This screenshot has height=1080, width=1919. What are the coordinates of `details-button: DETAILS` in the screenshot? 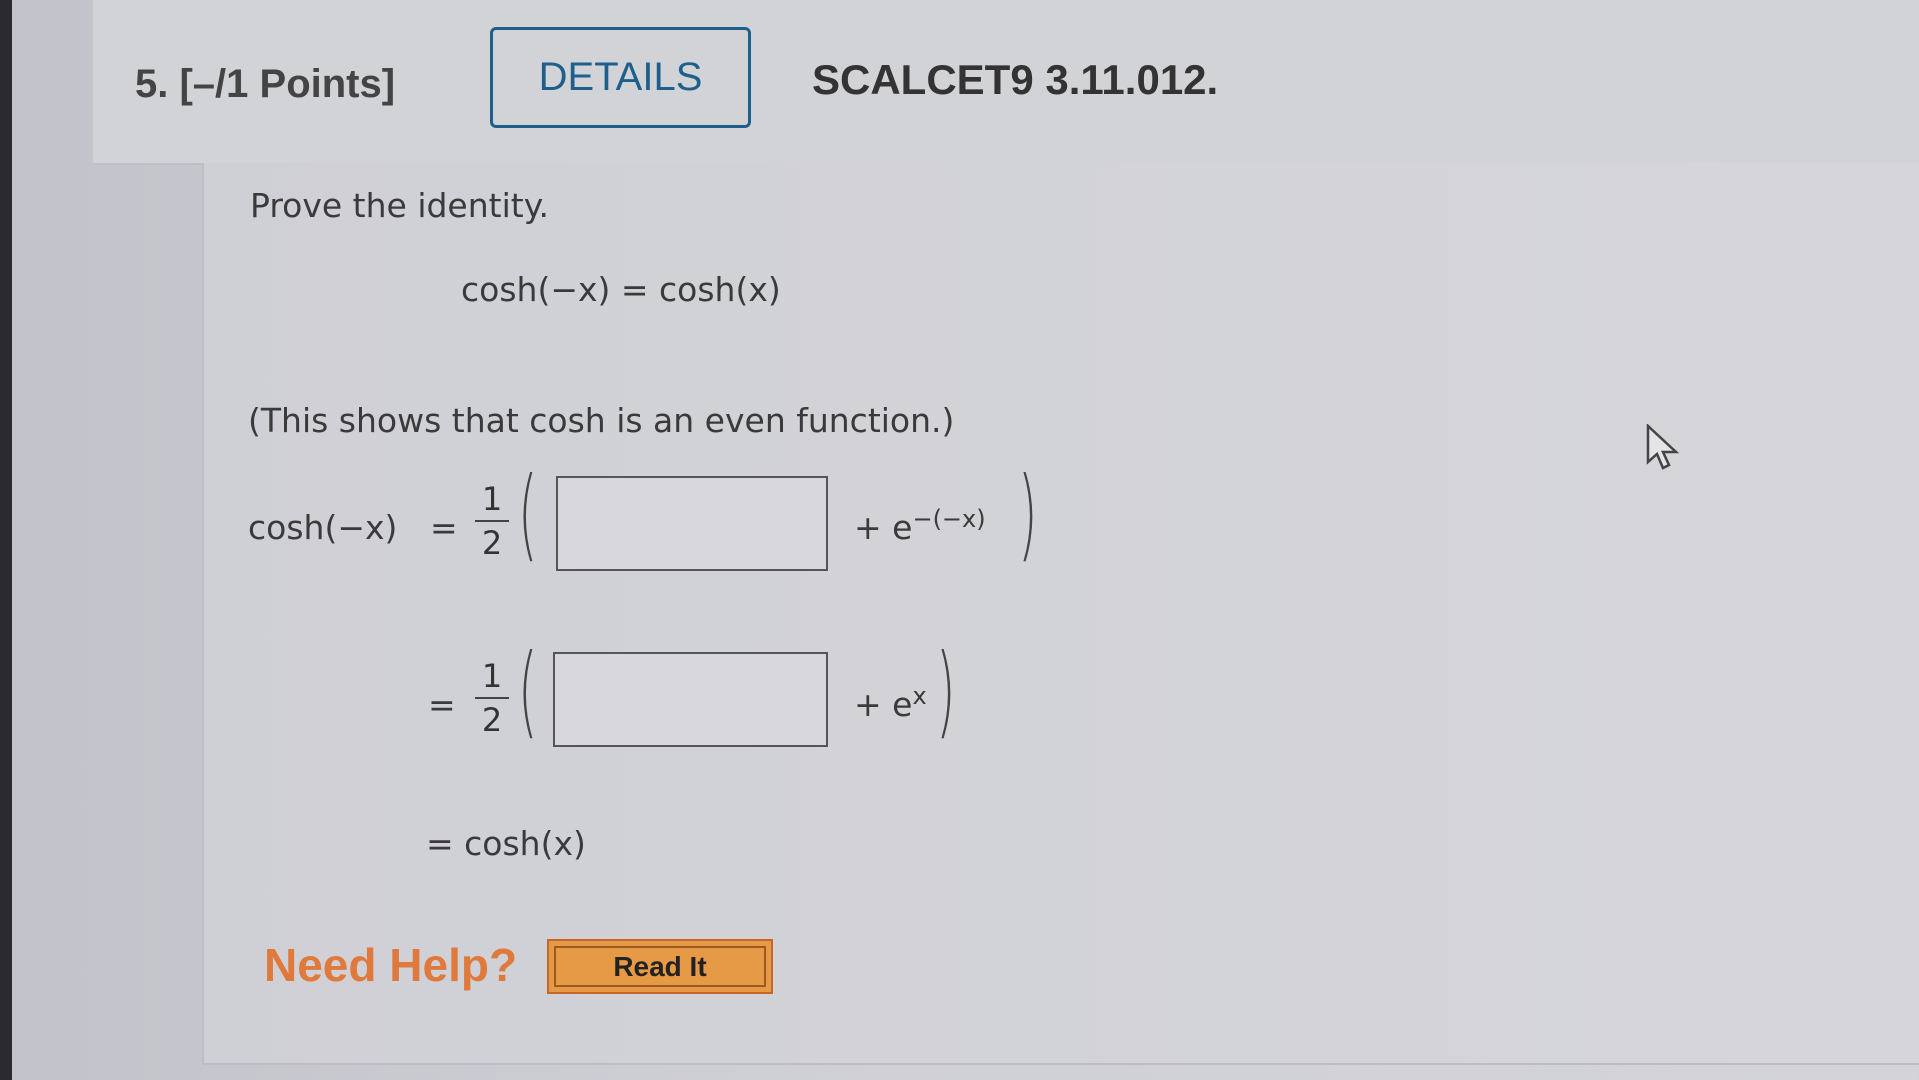 It's located at (620, 77).